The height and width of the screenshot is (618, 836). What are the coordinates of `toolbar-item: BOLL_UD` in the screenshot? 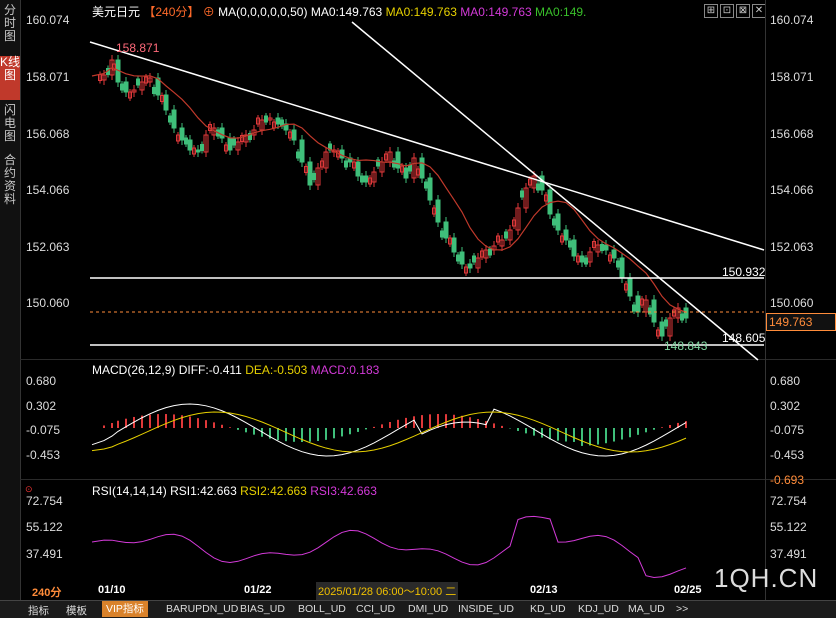 It's located at (322, 609).